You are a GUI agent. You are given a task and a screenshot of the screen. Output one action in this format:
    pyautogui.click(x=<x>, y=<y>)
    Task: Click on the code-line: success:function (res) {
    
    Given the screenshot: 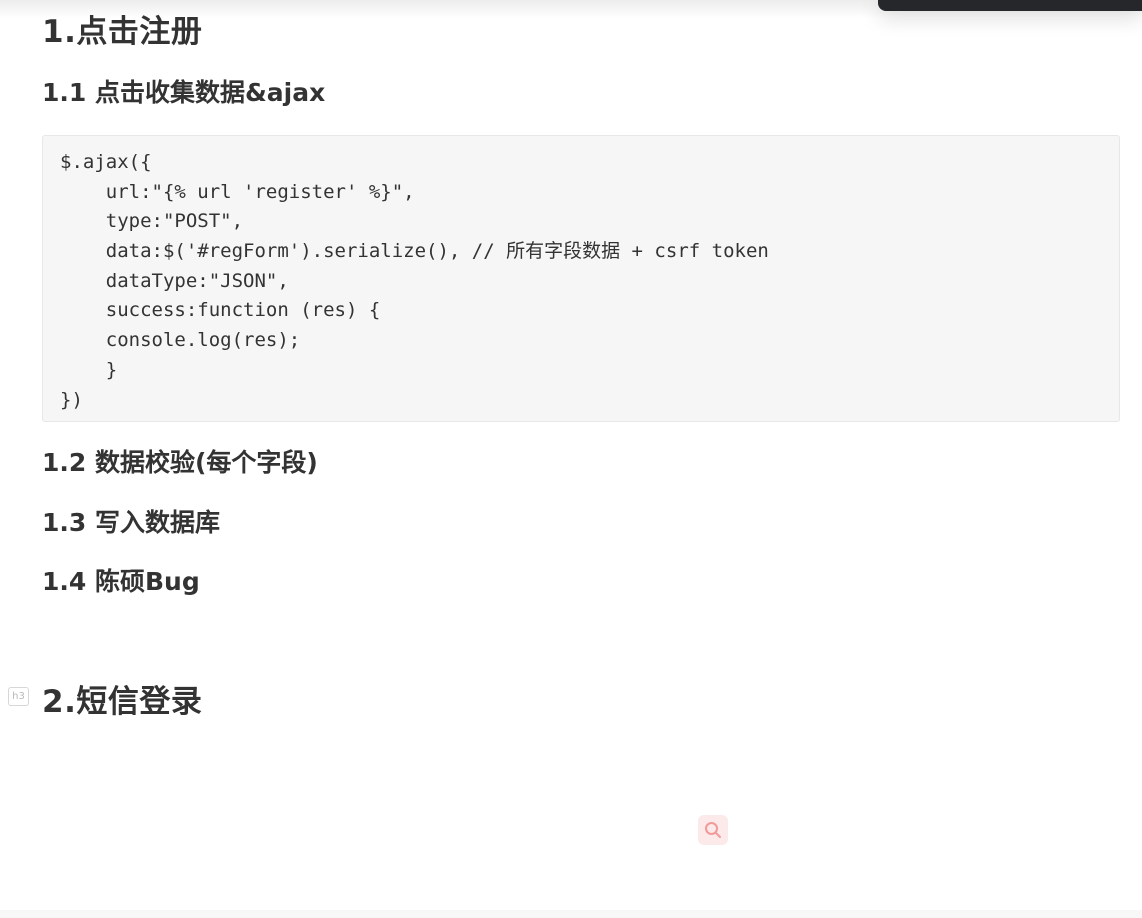 What is the action you would take?
    pyautogui.click(x=220, y=310)
    